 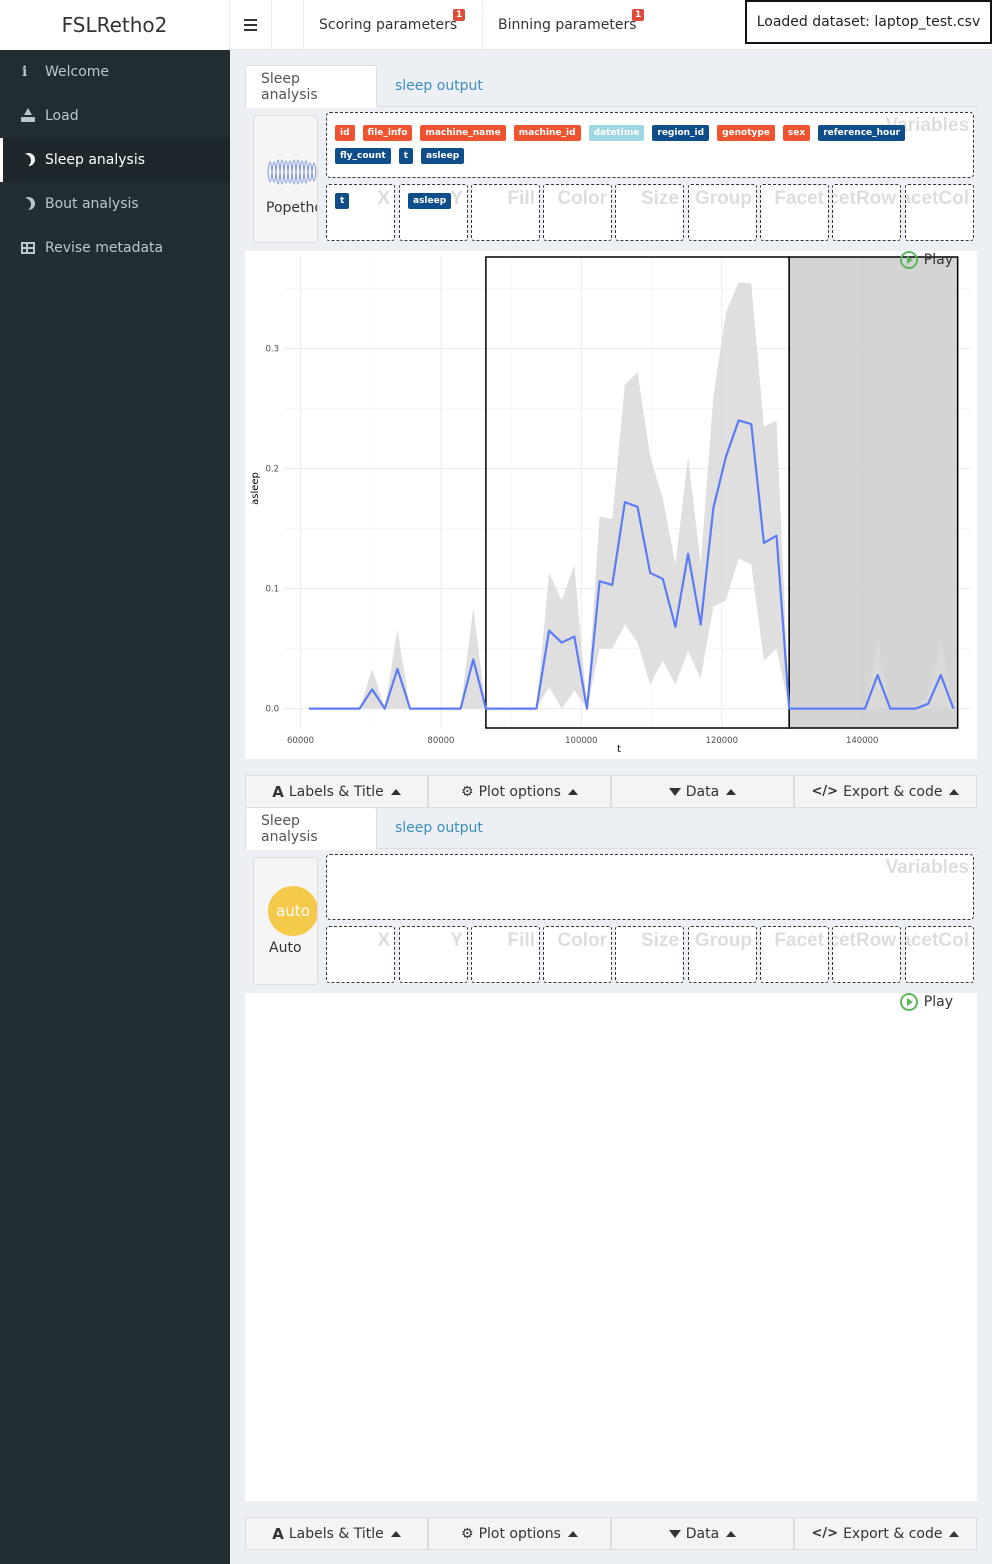 What do you see at coordinates (285, 179) in the screenshot?
I see `geom-selector: Popetho` at bounding box center [285, 179].